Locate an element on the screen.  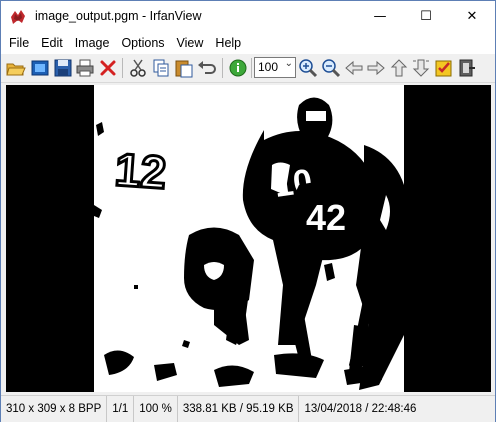
copy-icon is located at coordinates (161, 68).